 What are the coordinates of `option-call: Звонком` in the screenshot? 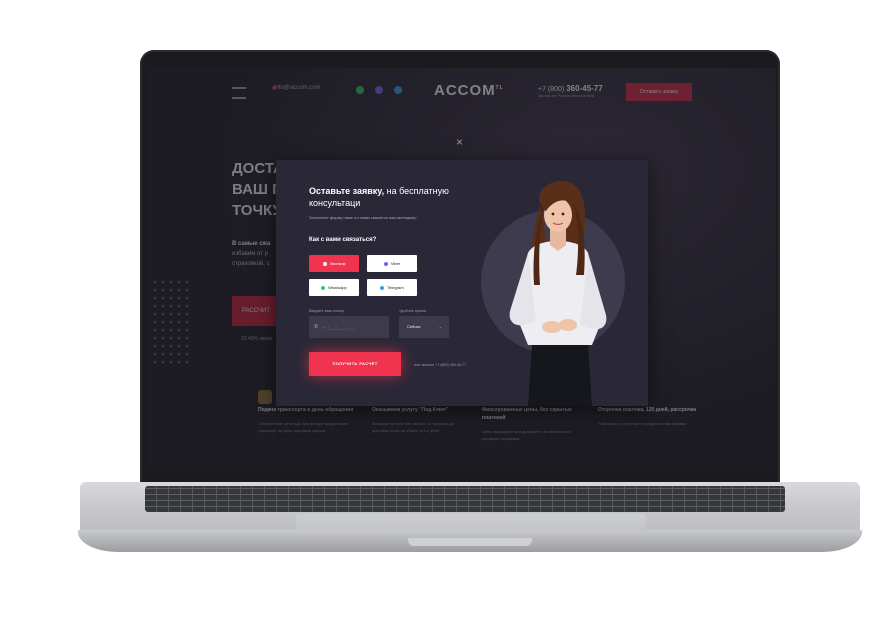 It's located at (334, 263).